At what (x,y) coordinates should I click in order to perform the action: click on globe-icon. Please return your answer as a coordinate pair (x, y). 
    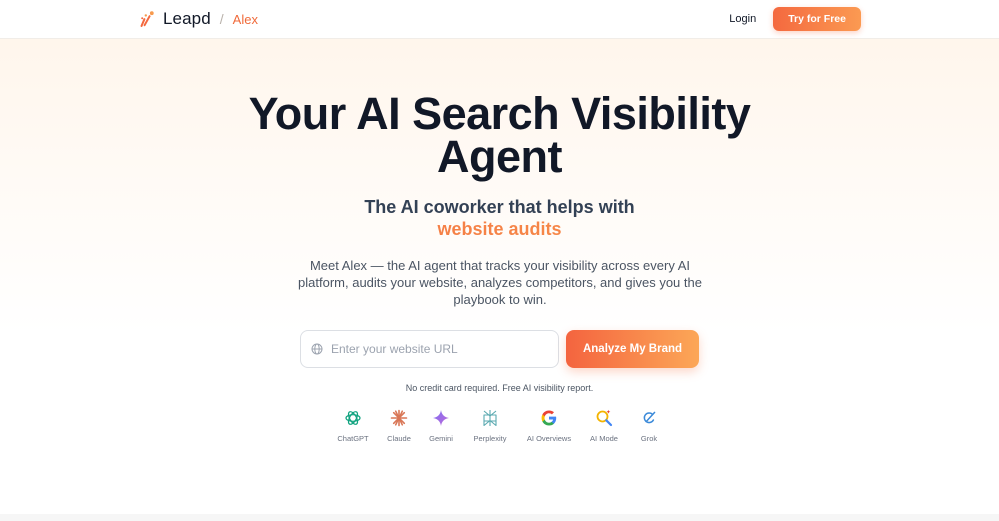
    Looking at the image, I should click on (317, 349).